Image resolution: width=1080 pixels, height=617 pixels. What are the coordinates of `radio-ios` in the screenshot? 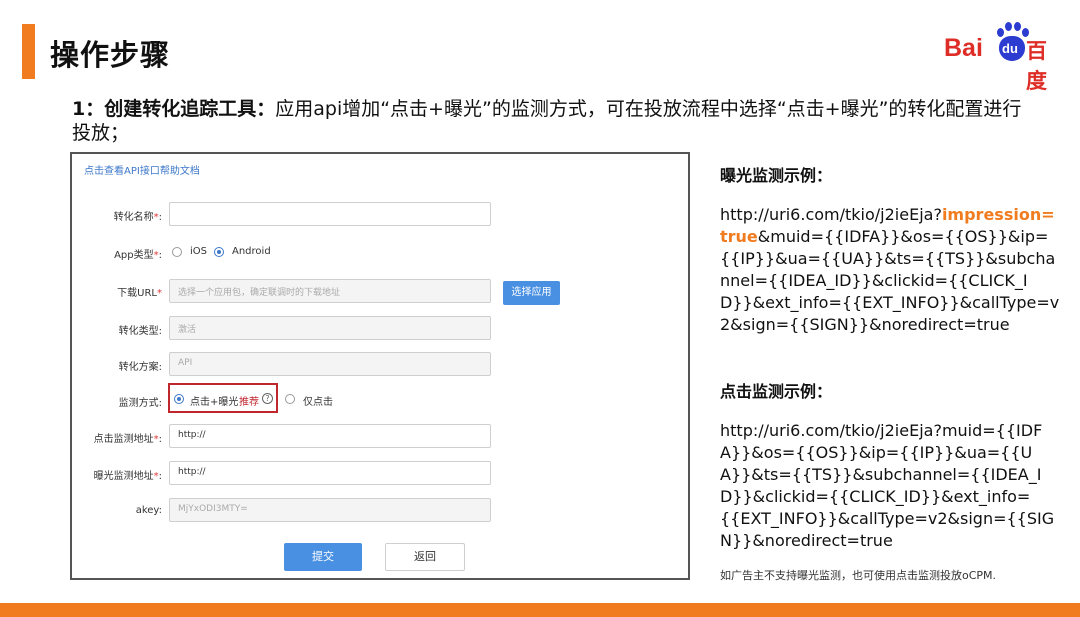 It's located at (177, 252).